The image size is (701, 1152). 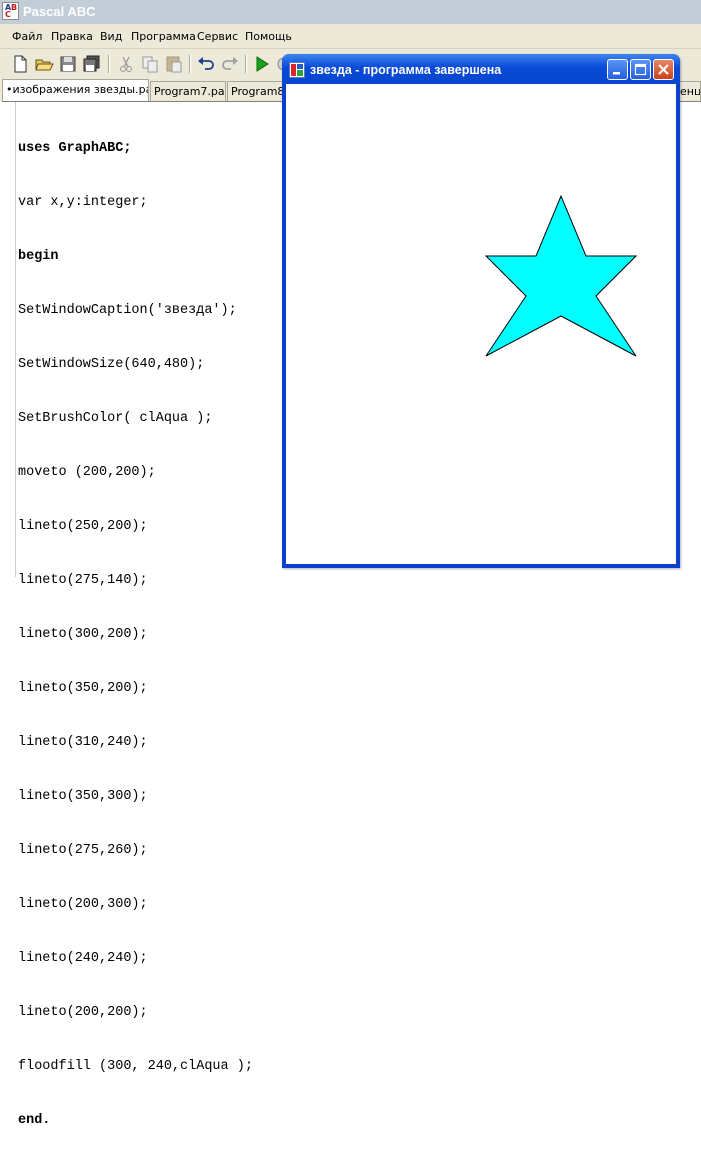 I want to click on code-line: lineto(200,300);, so click(x=83, y=904).